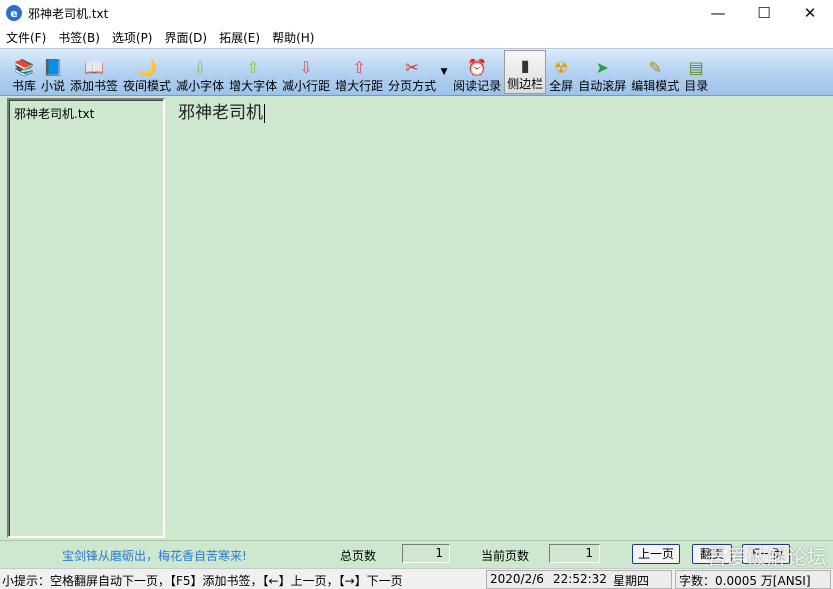  I want to click on toolbar-button-label: 全屏, so click(561, 86).